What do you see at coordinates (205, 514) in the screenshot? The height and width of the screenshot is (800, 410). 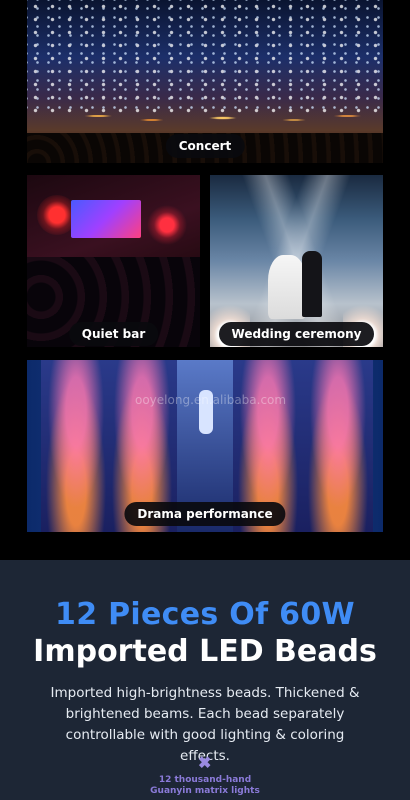 I see `drama-caption: Drama performance` at bounding box center [205, 514].